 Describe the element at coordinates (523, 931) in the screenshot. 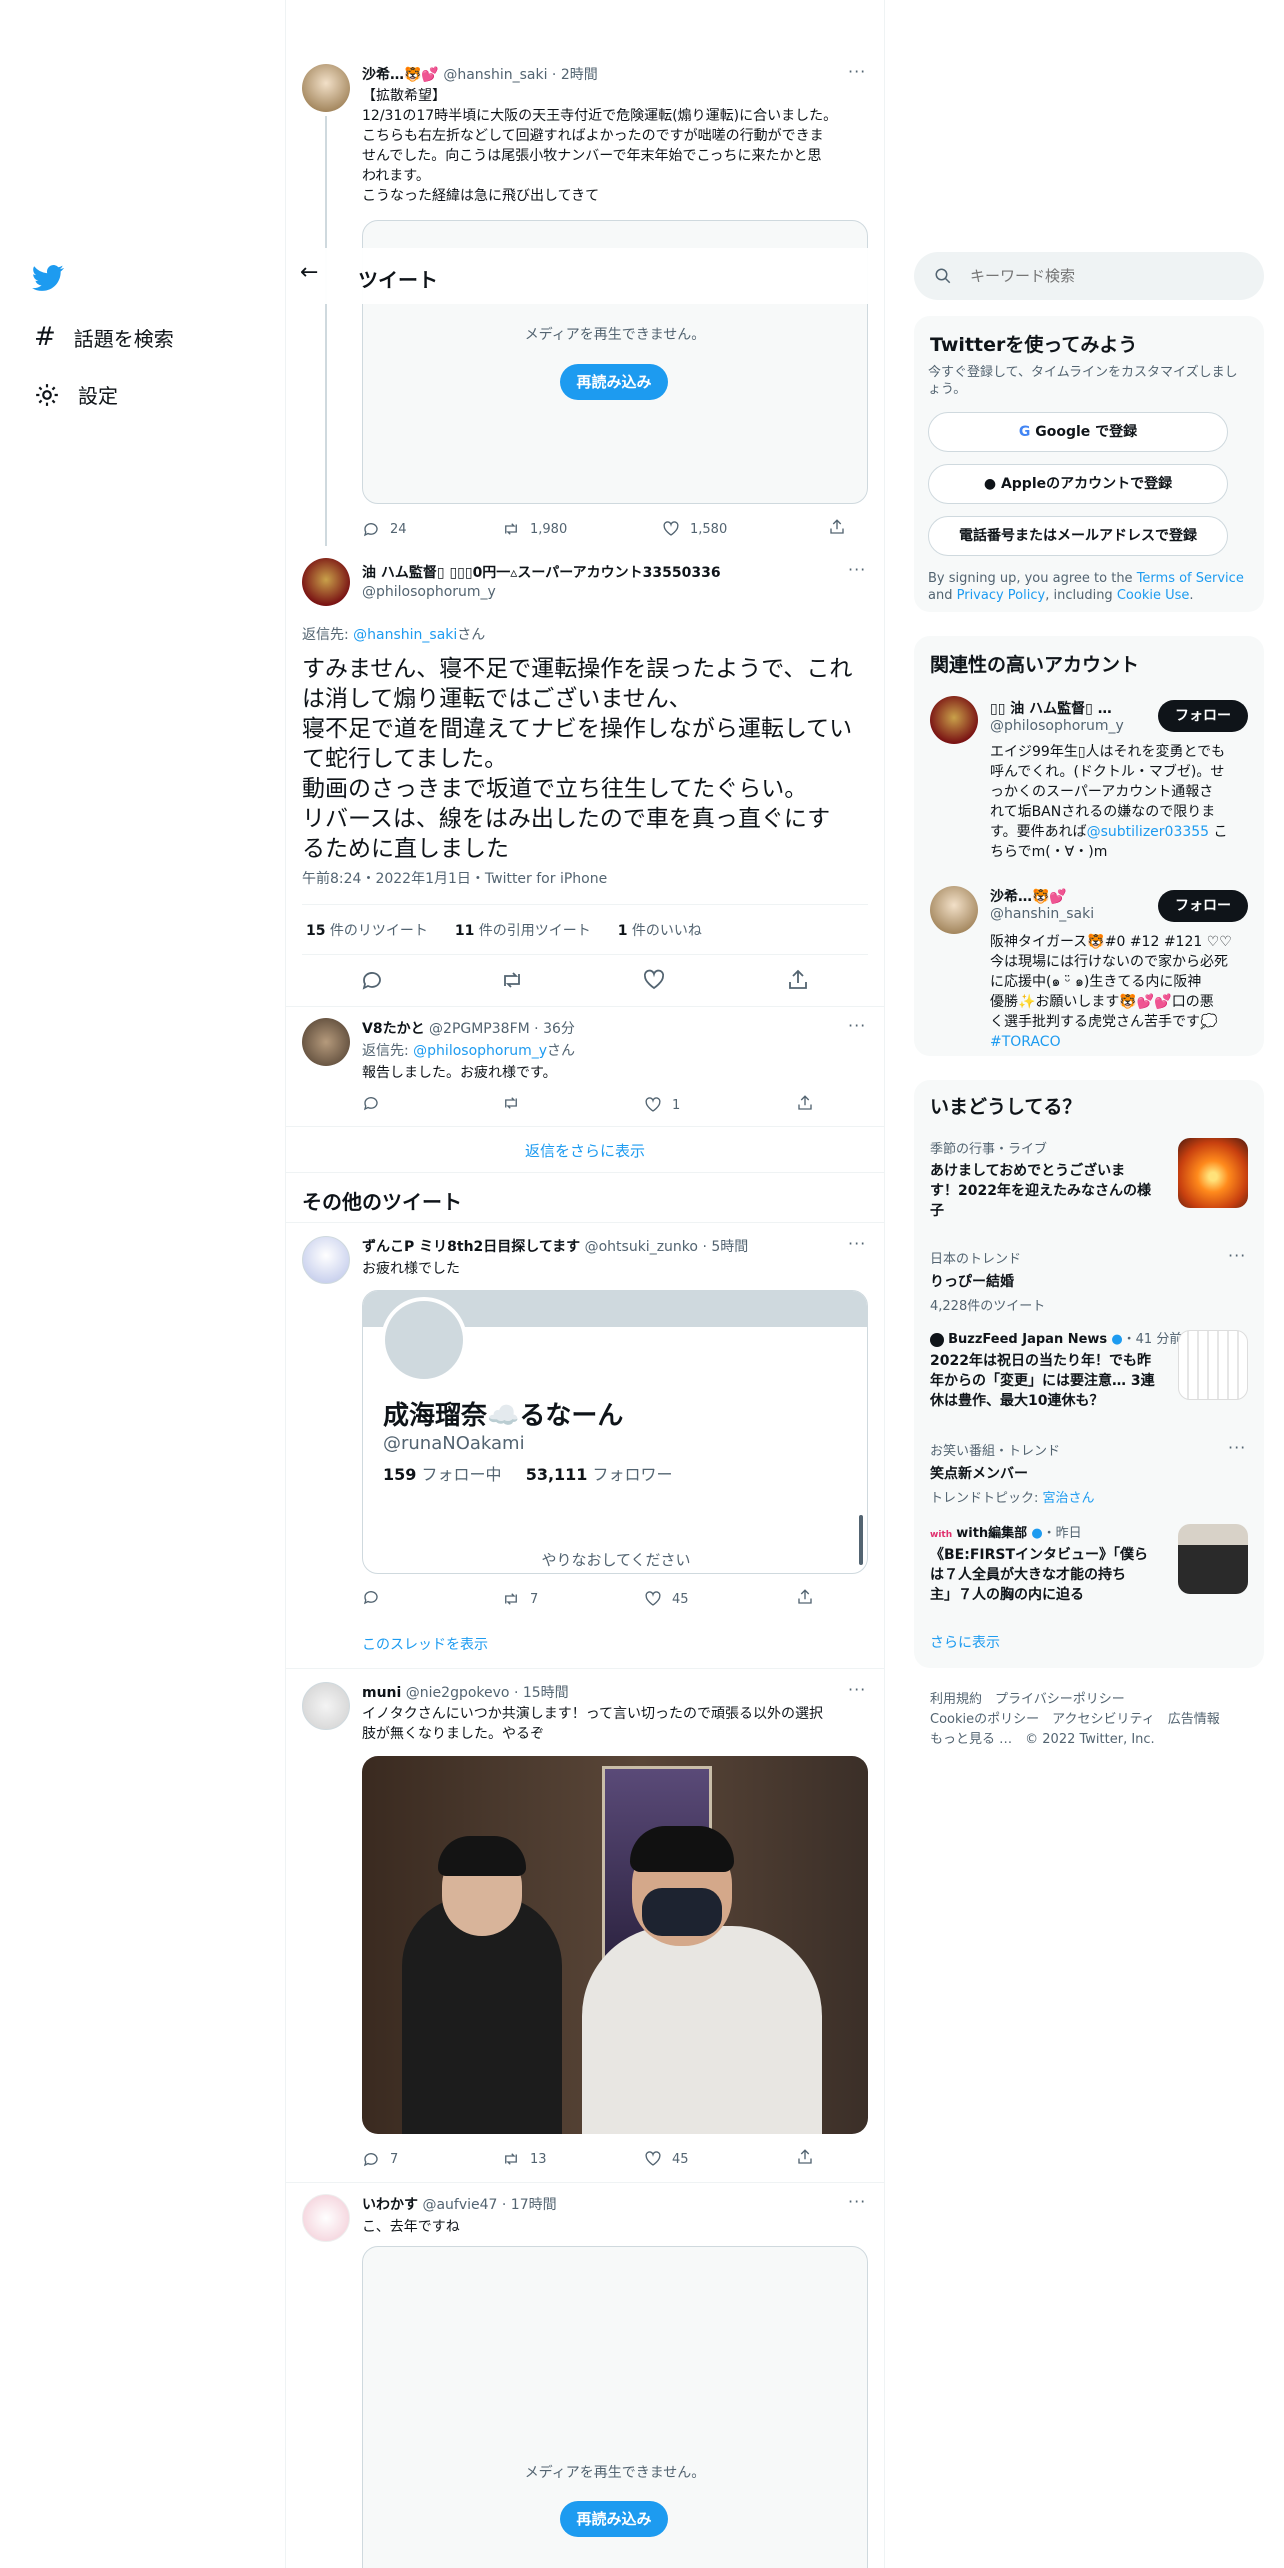

I see `quote-stat: 11 件の引用ツイート` at that location.